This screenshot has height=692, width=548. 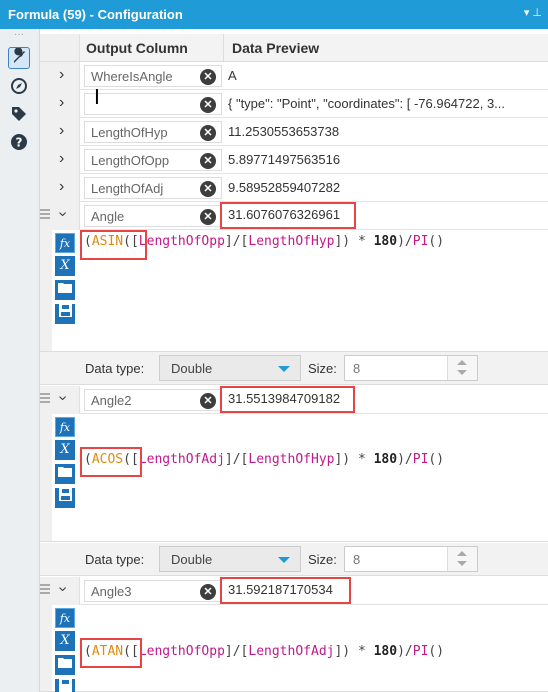 I want to click on tool-strip: ··· ?, so click(x=20, y=360).